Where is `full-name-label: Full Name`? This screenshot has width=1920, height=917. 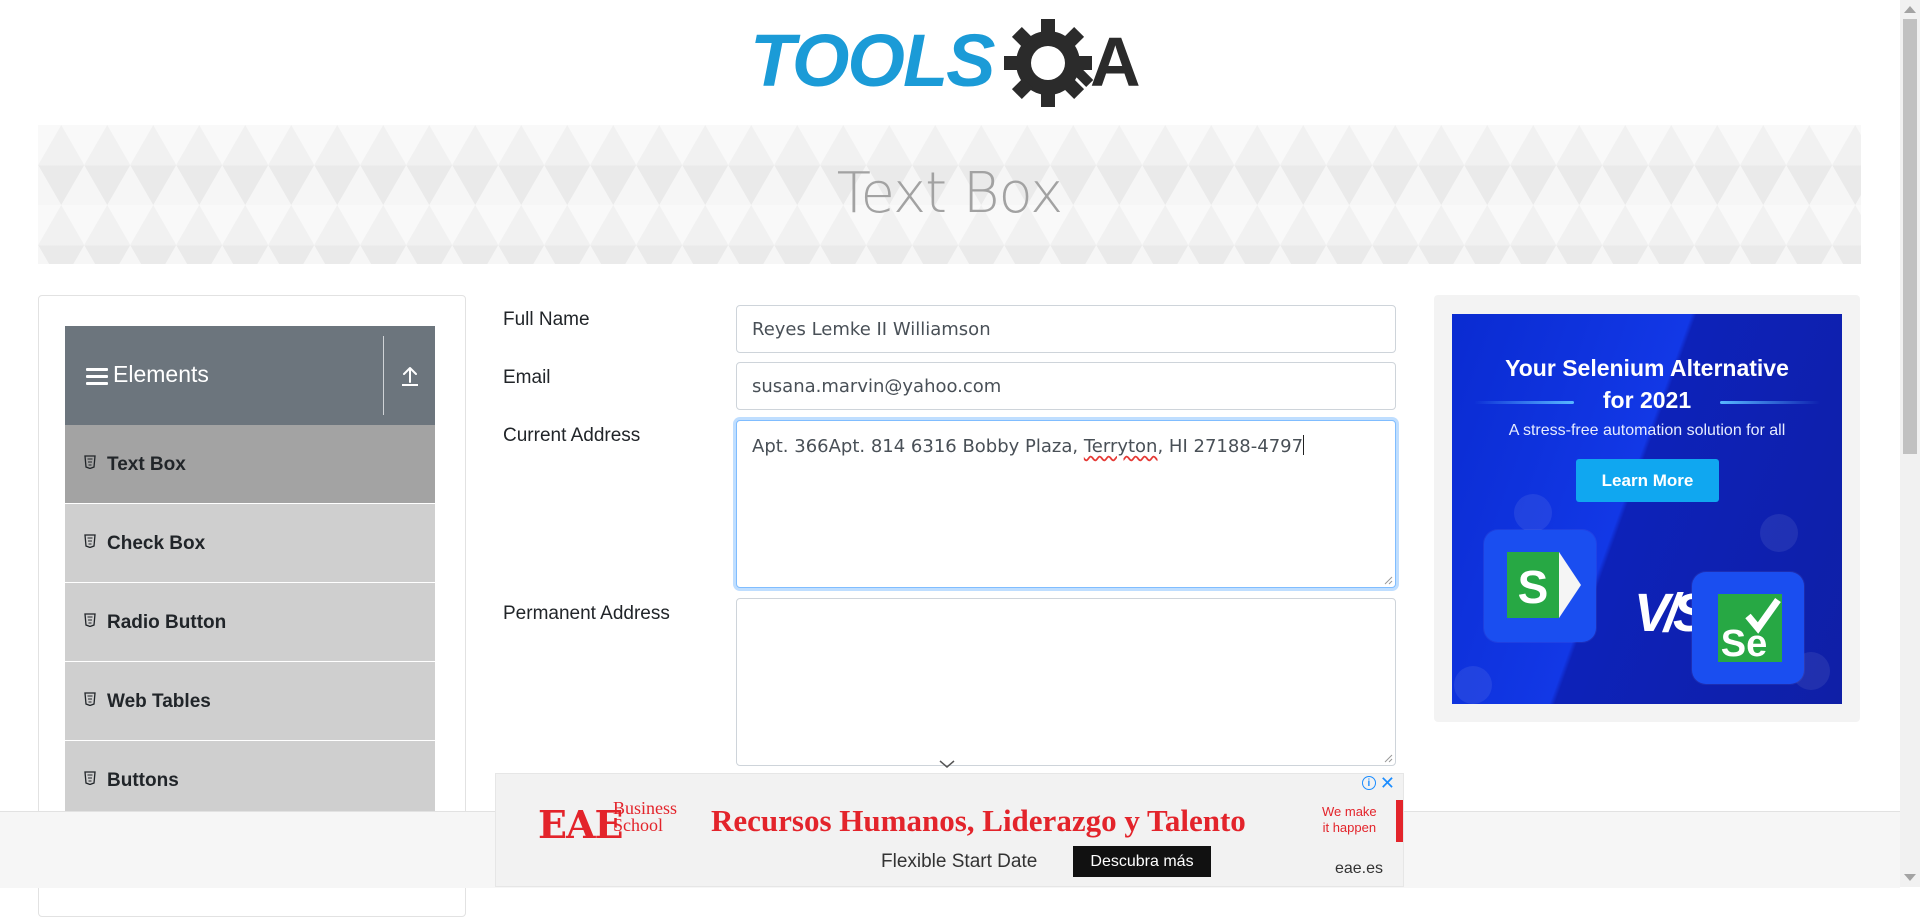
full-name-label: Full Name is located at coordinates (546, 319).